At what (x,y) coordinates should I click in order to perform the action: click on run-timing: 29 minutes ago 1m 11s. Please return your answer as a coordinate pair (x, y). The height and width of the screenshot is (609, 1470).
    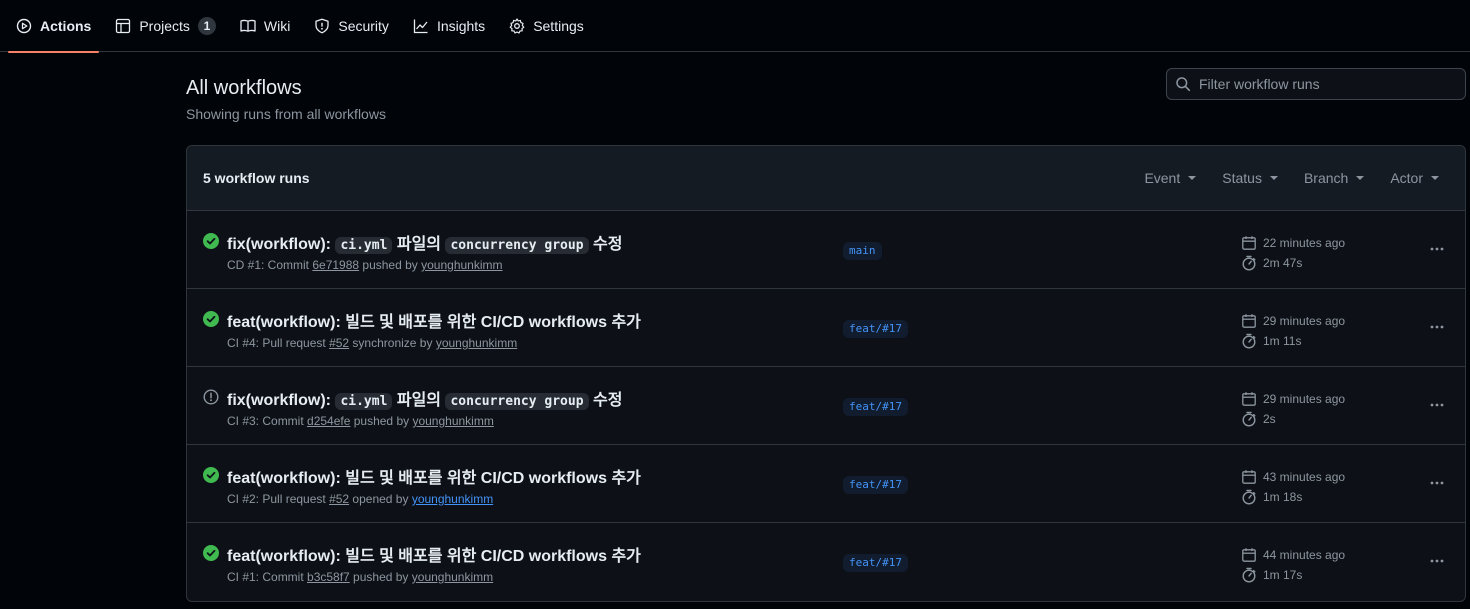
    Looking at the image, I should click on (1293, 331).